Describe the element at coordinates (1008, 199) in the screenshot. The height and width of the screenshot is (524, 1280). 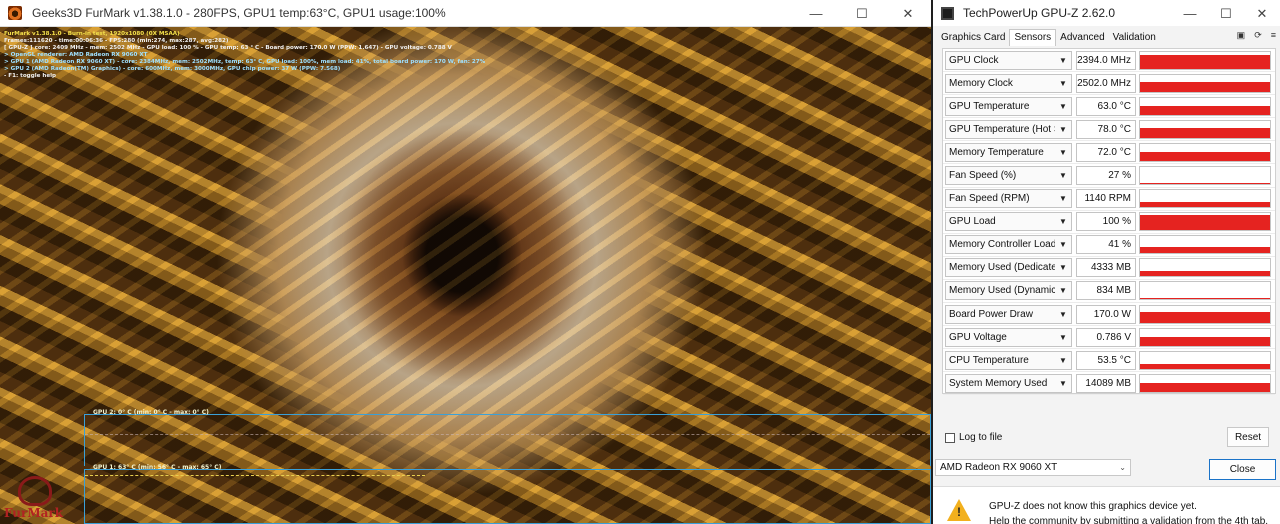
I see `sensor-name-select: Fan Speed (RPM) ▼` at that location.